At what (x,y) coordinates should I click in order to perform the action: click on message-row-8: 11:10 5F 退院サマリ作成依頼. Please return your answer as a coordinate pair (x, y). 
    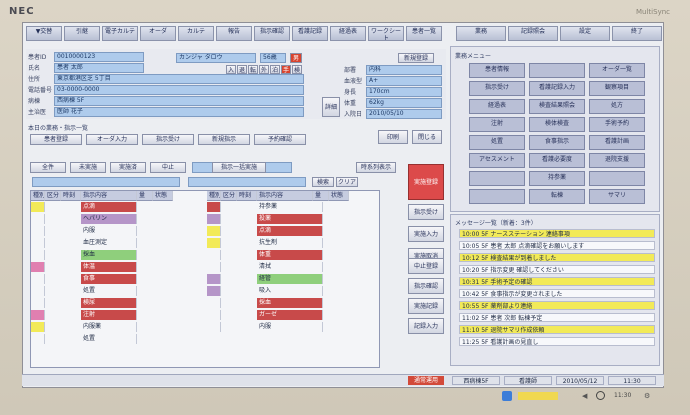
    Looking at the image, I should click on (557, 329).